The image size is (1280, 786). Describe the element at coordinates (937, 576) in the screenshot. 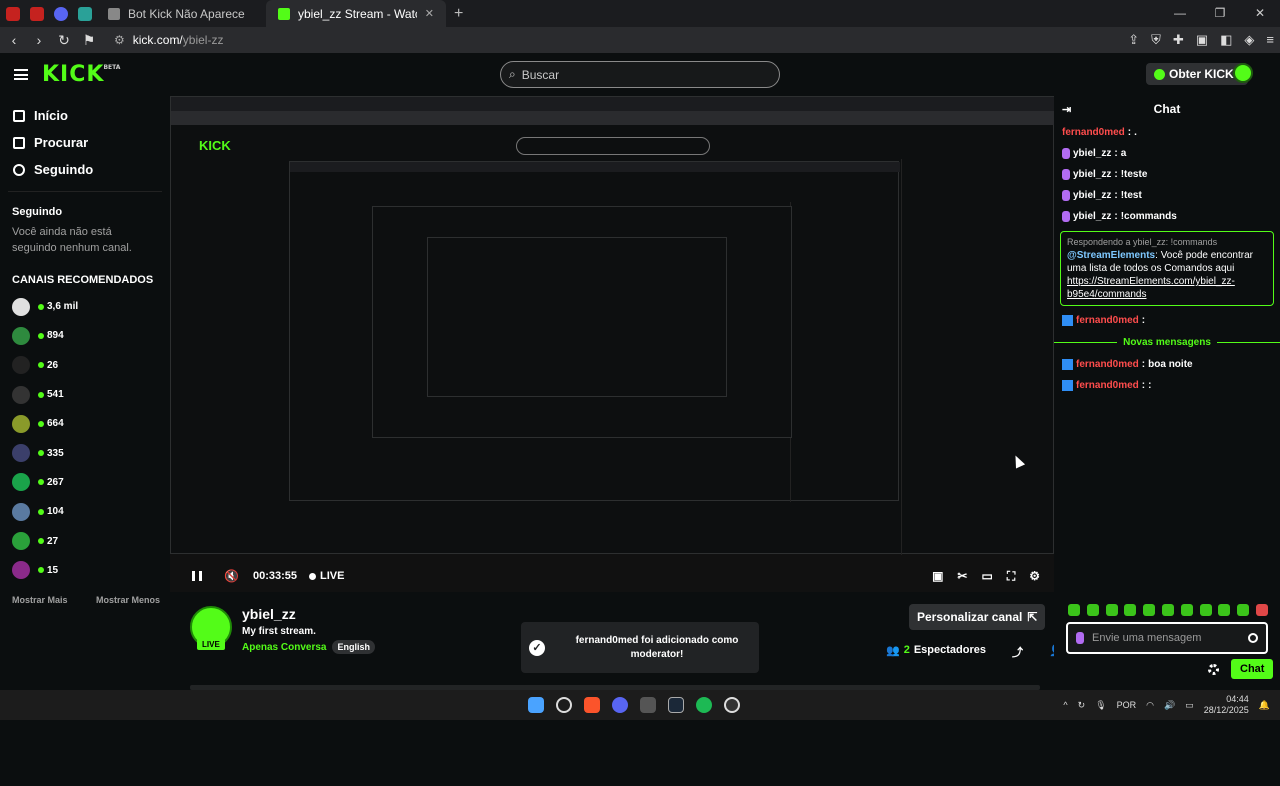

I see `pip-icon: ▣` at that location.